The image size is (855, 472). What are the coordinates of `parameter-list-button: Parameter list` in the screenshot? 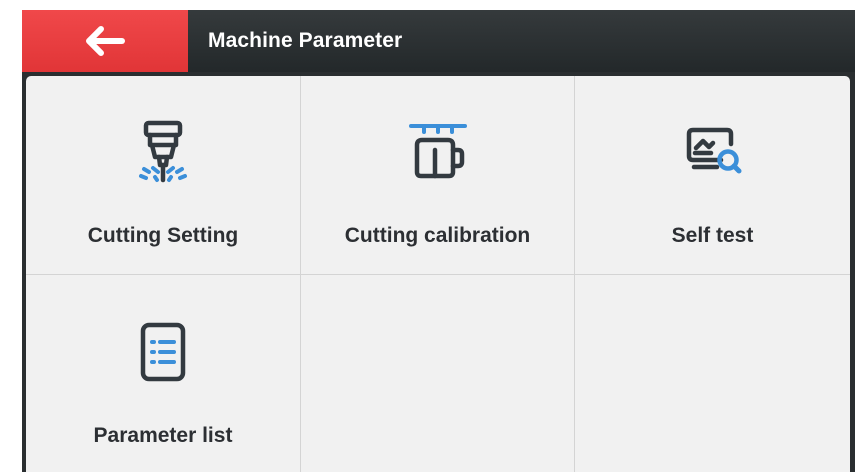 It's located at (163, 373).